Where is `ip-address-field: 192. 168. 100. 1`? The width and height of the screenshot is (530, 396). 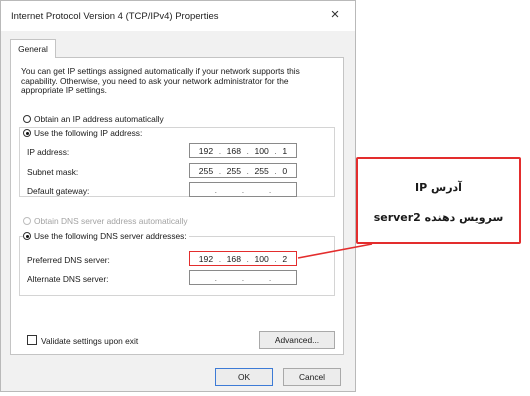 ip-address-field: 192. 168. 100. 1 is located at coordinates (243, 150).